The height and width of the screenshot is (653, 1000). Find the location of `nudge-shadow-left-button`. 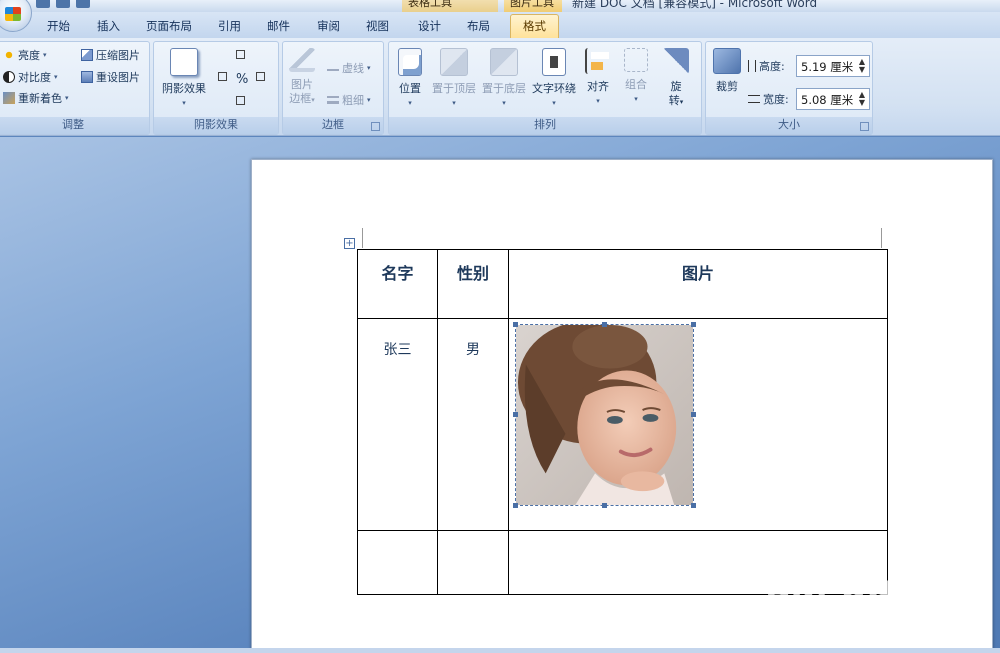

nudge-shadow-left-button is located at coordinates (222, 76).